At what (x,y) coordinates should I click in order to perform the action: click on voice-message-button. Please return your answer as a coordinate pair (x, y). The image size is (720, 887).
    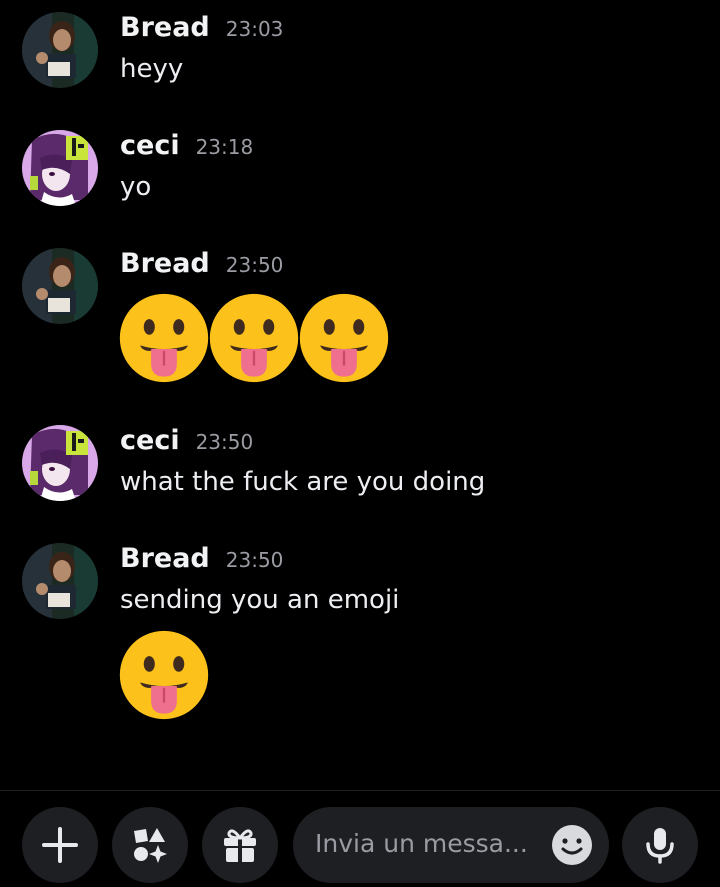
    Looking at the image, I should click on (660, 845).